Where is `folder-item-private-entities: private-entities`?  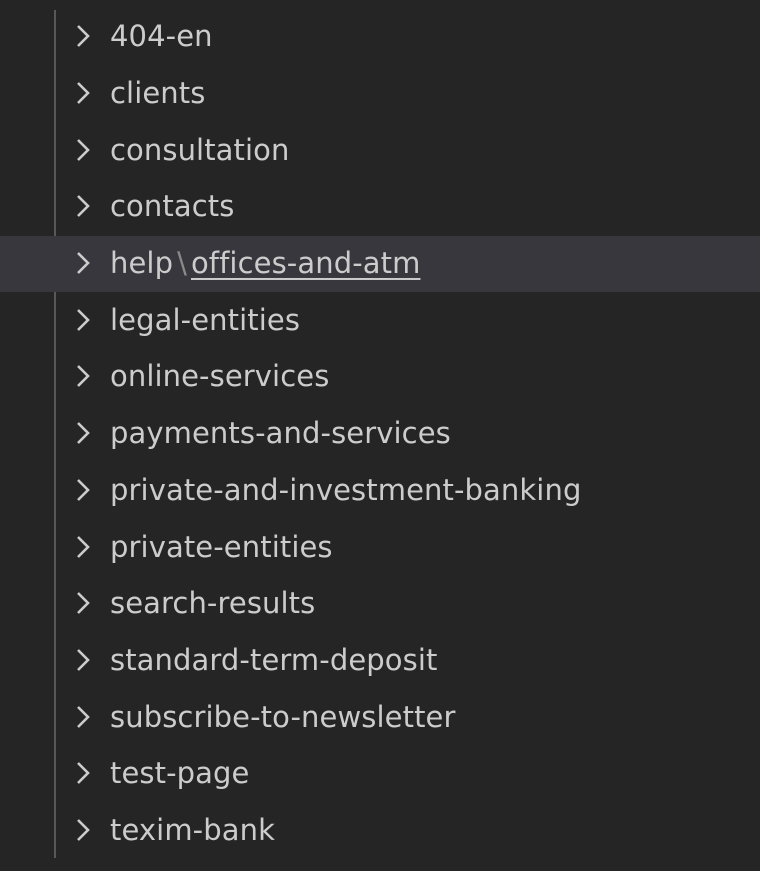 folder-item-private-entities: private-entities is located at coordinates (380, 547).